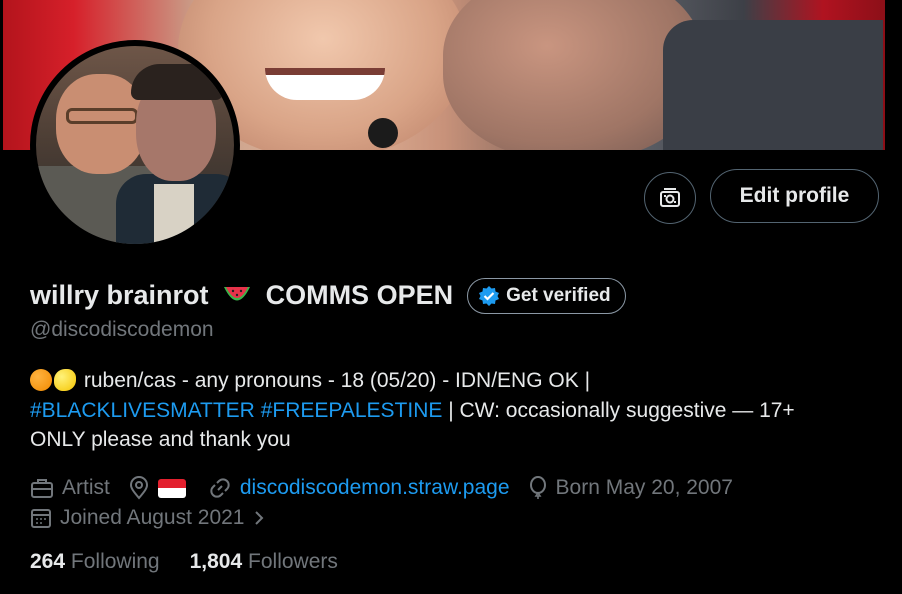 The height and width of the screenshot is (594, 902). I want to click on media-settings-button, so click(670, 198).